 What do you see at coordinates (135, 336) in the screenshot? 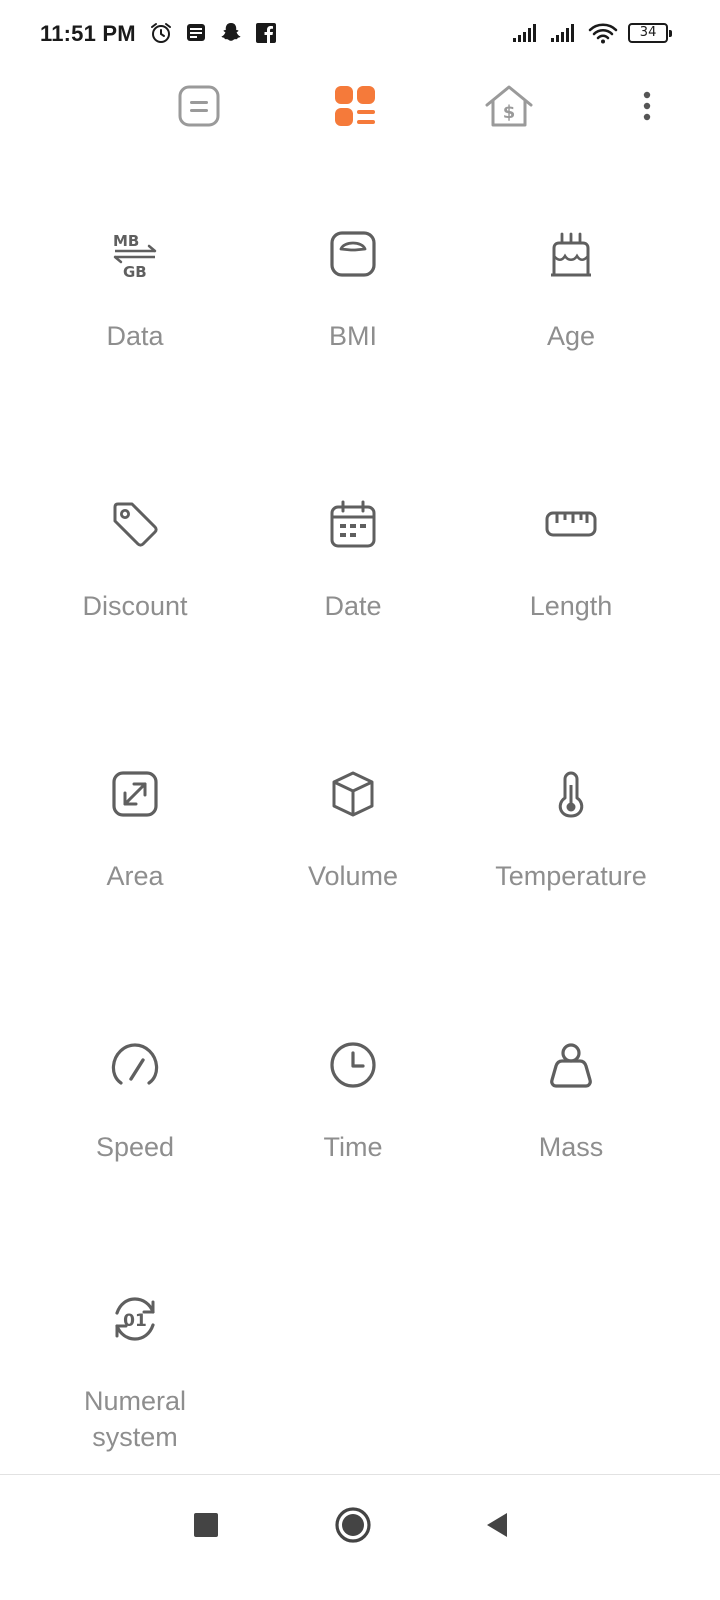
I see `converter-label: Data` at bounding box center [135, 336].